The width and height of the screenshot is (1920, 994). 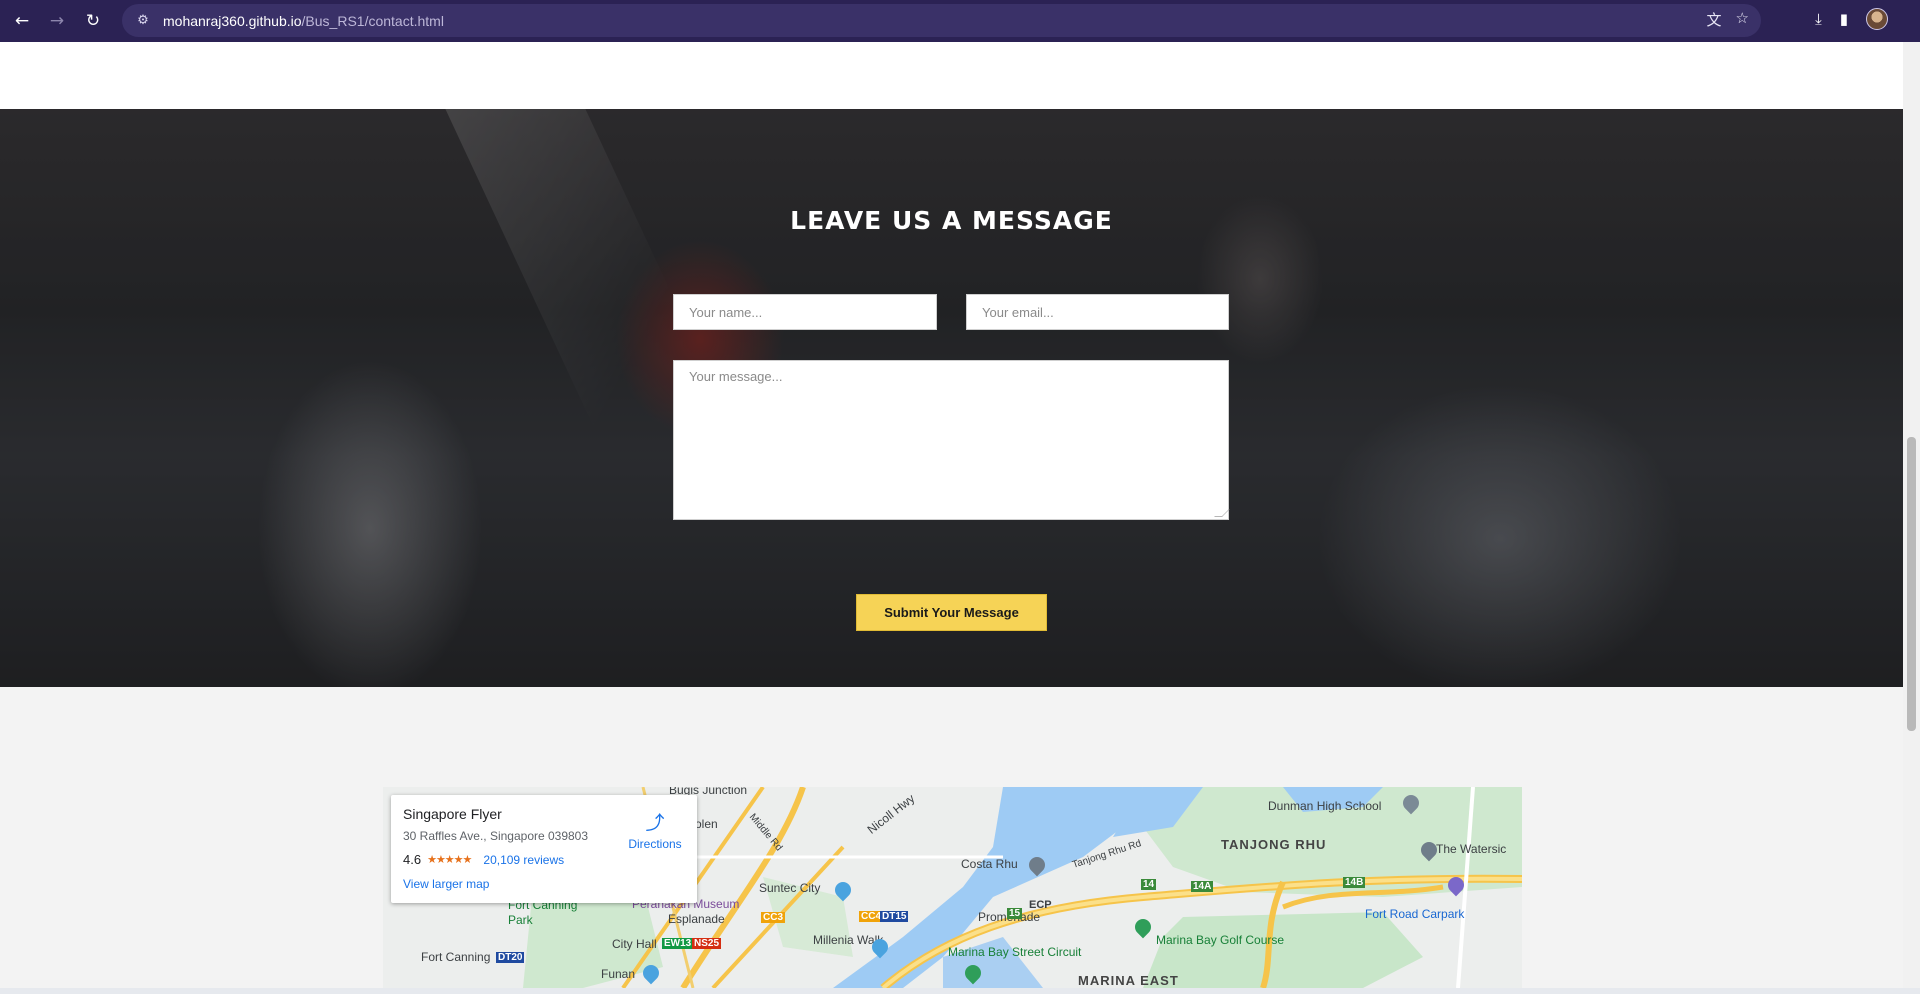 What do you see at coordinates (1354, 882) in the screenshot?
I see `highway-14b: 14B` at bounding box center [1354, 882].